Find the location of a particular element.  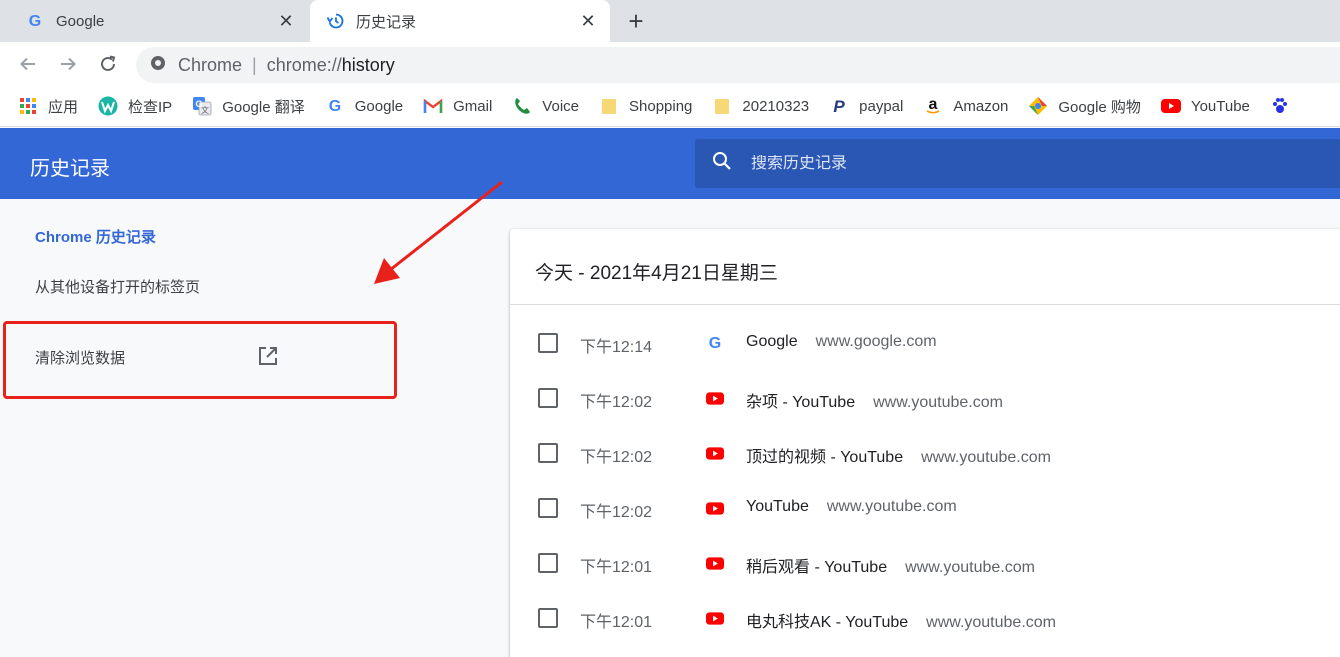

bookmark-paypal: P paypal is located at coordinates (866, 106).